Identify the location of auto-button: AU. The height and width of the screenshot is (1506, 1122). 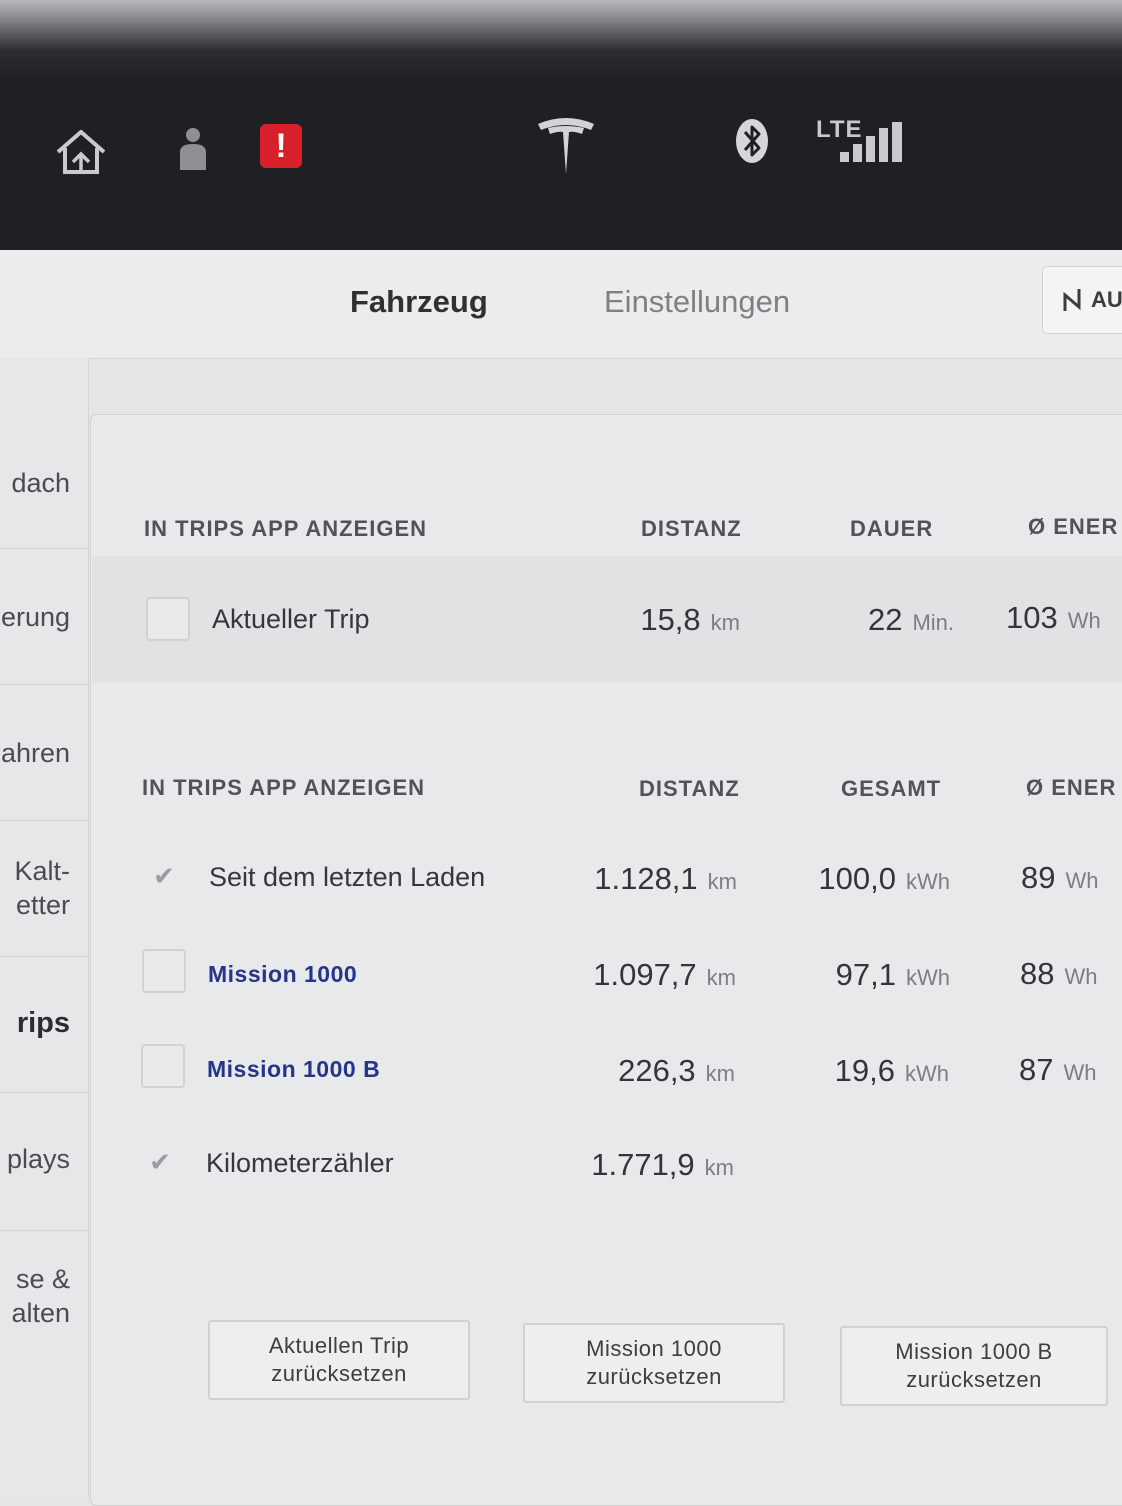
(1082, 300).